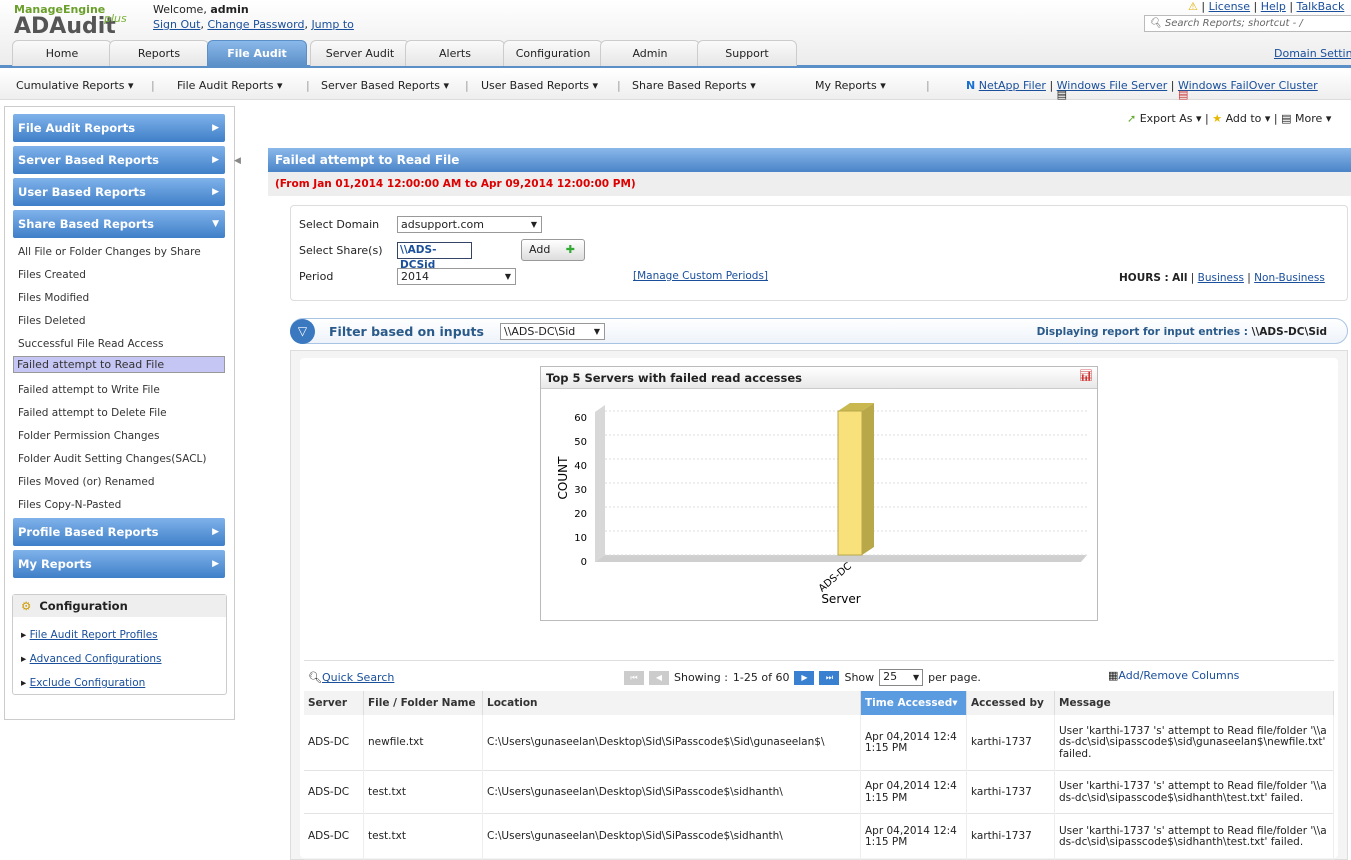 Image resolution: width=1351 pixels, height=860 pixels. What do you see at coordinates (552, 331) in the screenshot?
I see `filter-select: \\ADS-DC\Sid ▼` at bounding box center [552, 331].